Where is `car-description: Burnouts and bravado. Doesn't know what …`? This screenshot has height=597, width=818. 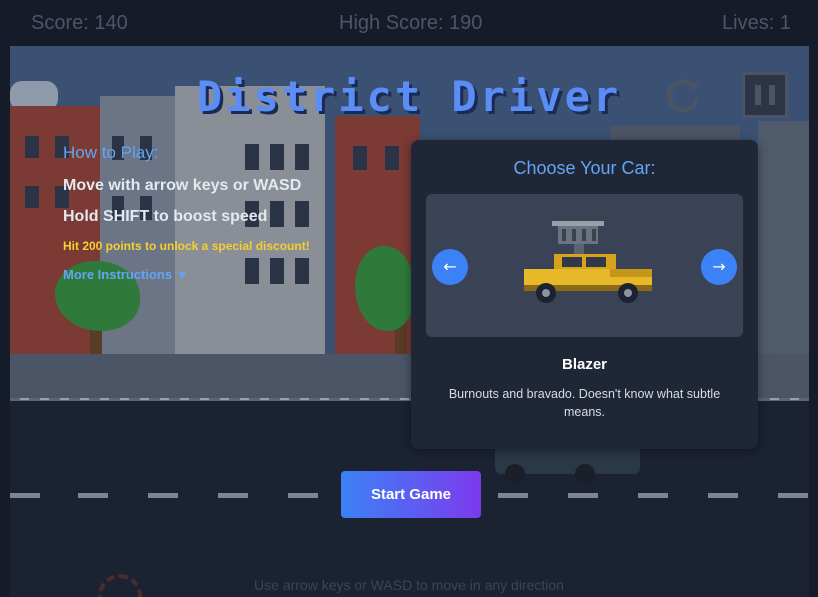 car-description: Burnouts and bravado. Doesn't know what … is located at coordinates (584, 403).